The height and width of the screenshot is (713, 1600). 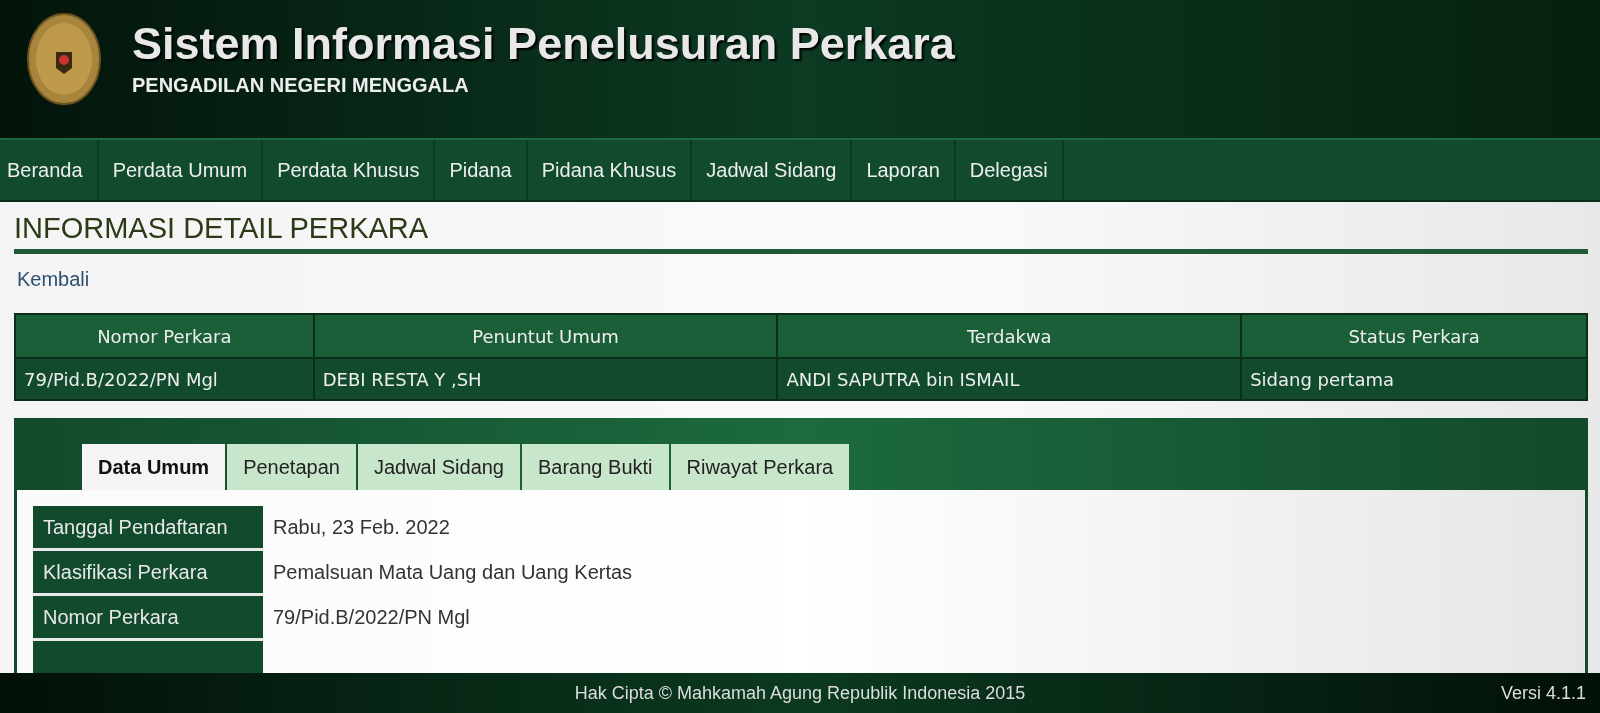 I want to click on column-header: Terdakwa, so click(x=1009, y=336).